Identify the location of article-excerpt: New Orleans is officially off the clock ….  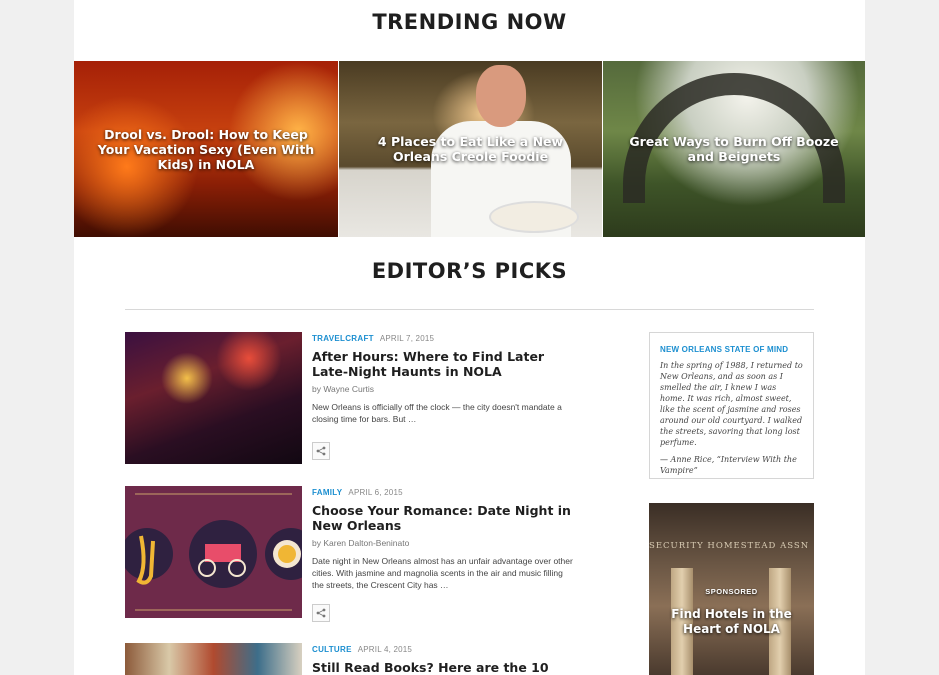
(437, 413).